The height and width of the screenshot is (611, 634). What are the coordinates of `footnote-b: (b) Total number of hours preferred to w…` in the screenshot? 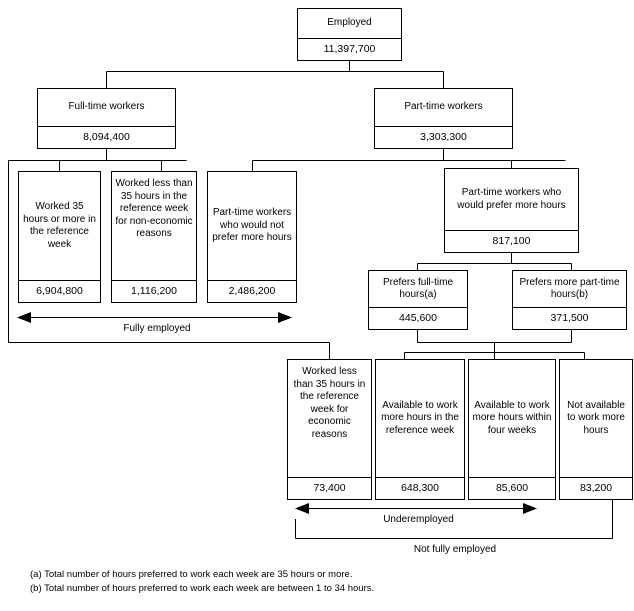 It's located at (202, 588).